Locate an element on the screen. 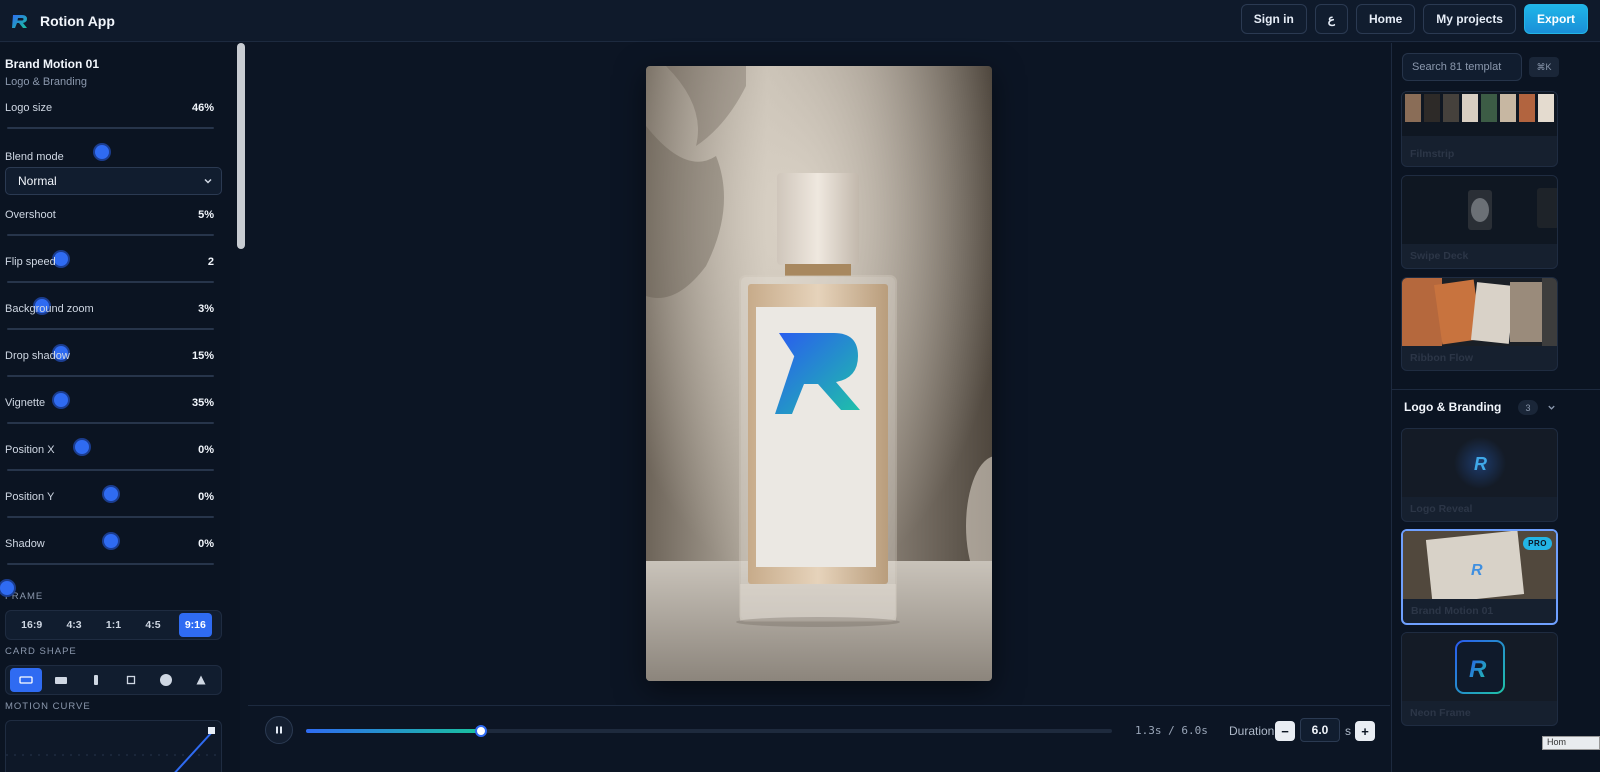 Image resolution: width=1600 pixels, height=772 pixels. logo-size-control: Logo size 46% is located at coordinates (116, 130).